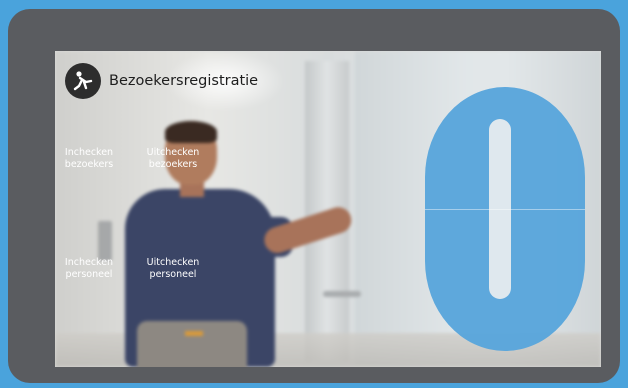 This screenshot has width=628, height=388. I want to click on checkout-staff-button: Uitchecken personeel, so click(173, 269).